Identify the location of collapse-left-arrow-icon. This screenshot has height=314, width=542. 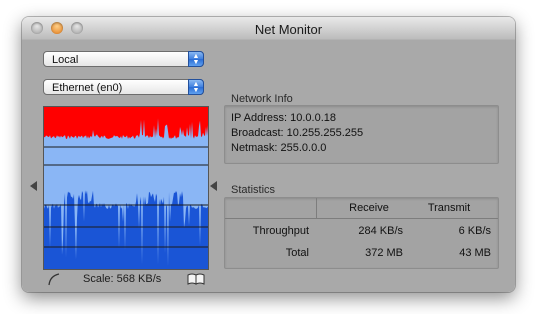
(33, 186).